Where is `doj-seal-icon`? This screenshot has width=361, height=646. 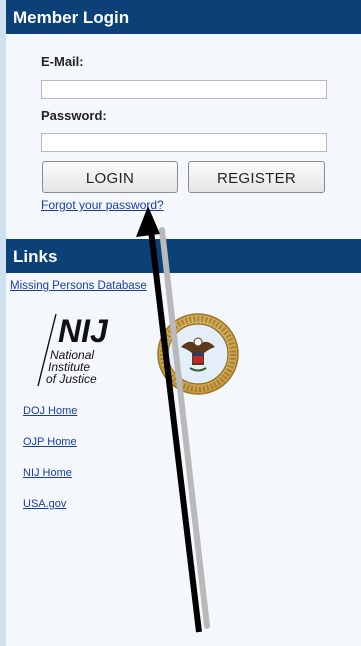
doj-seal-icon is located at coordinates (198, 354).